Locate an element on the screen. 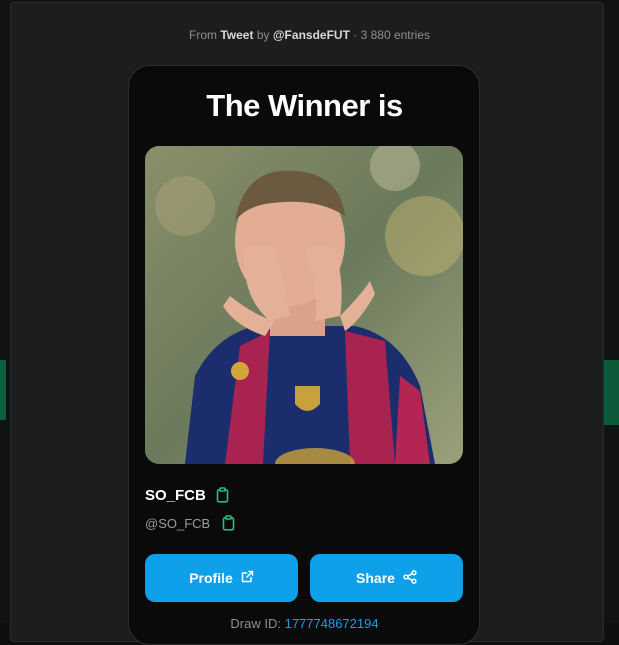 The height and width of the screenshot is (645, 619). share-button-label: Share is located at coordinates (375, 578).